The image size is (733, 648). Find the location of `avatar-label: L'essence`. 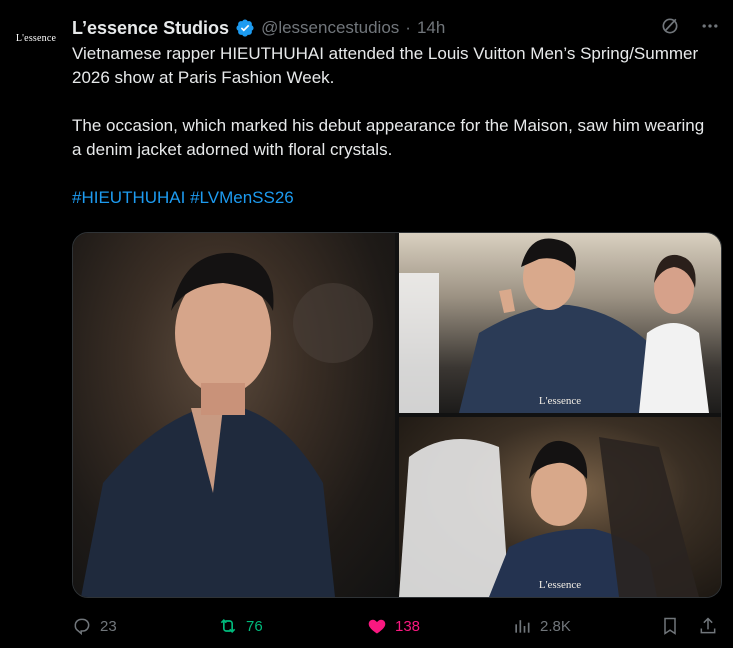

avatar-label: L'essence is located at coordinates (36, 38).